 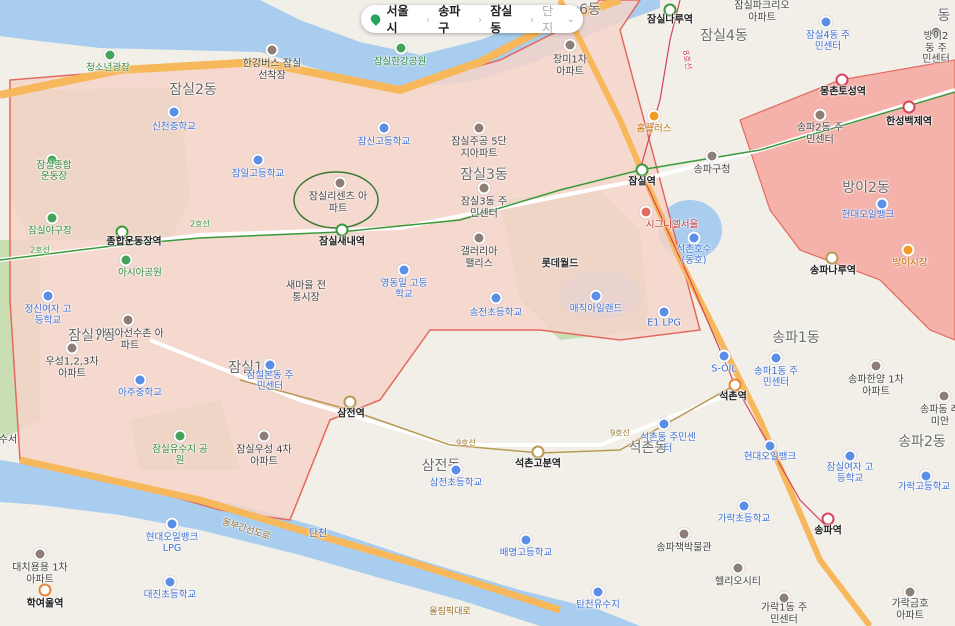 I want to click on station-label-songpanaru: 송파나루역, so click(x=833, y=271).